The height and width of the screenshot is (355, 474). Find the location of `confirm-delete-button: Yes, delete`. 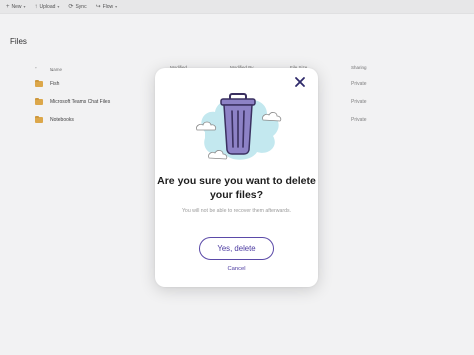

confirm-delete-button: Yes, delete is located at coordinates (236, 248).